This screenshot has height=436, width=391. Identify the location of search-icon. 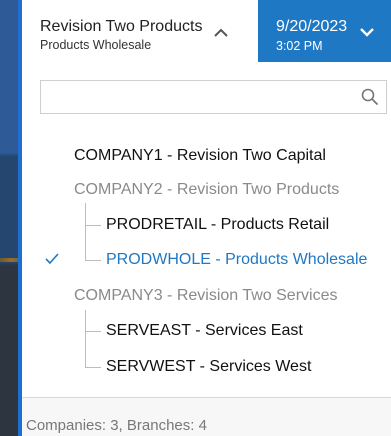
(370, 97).